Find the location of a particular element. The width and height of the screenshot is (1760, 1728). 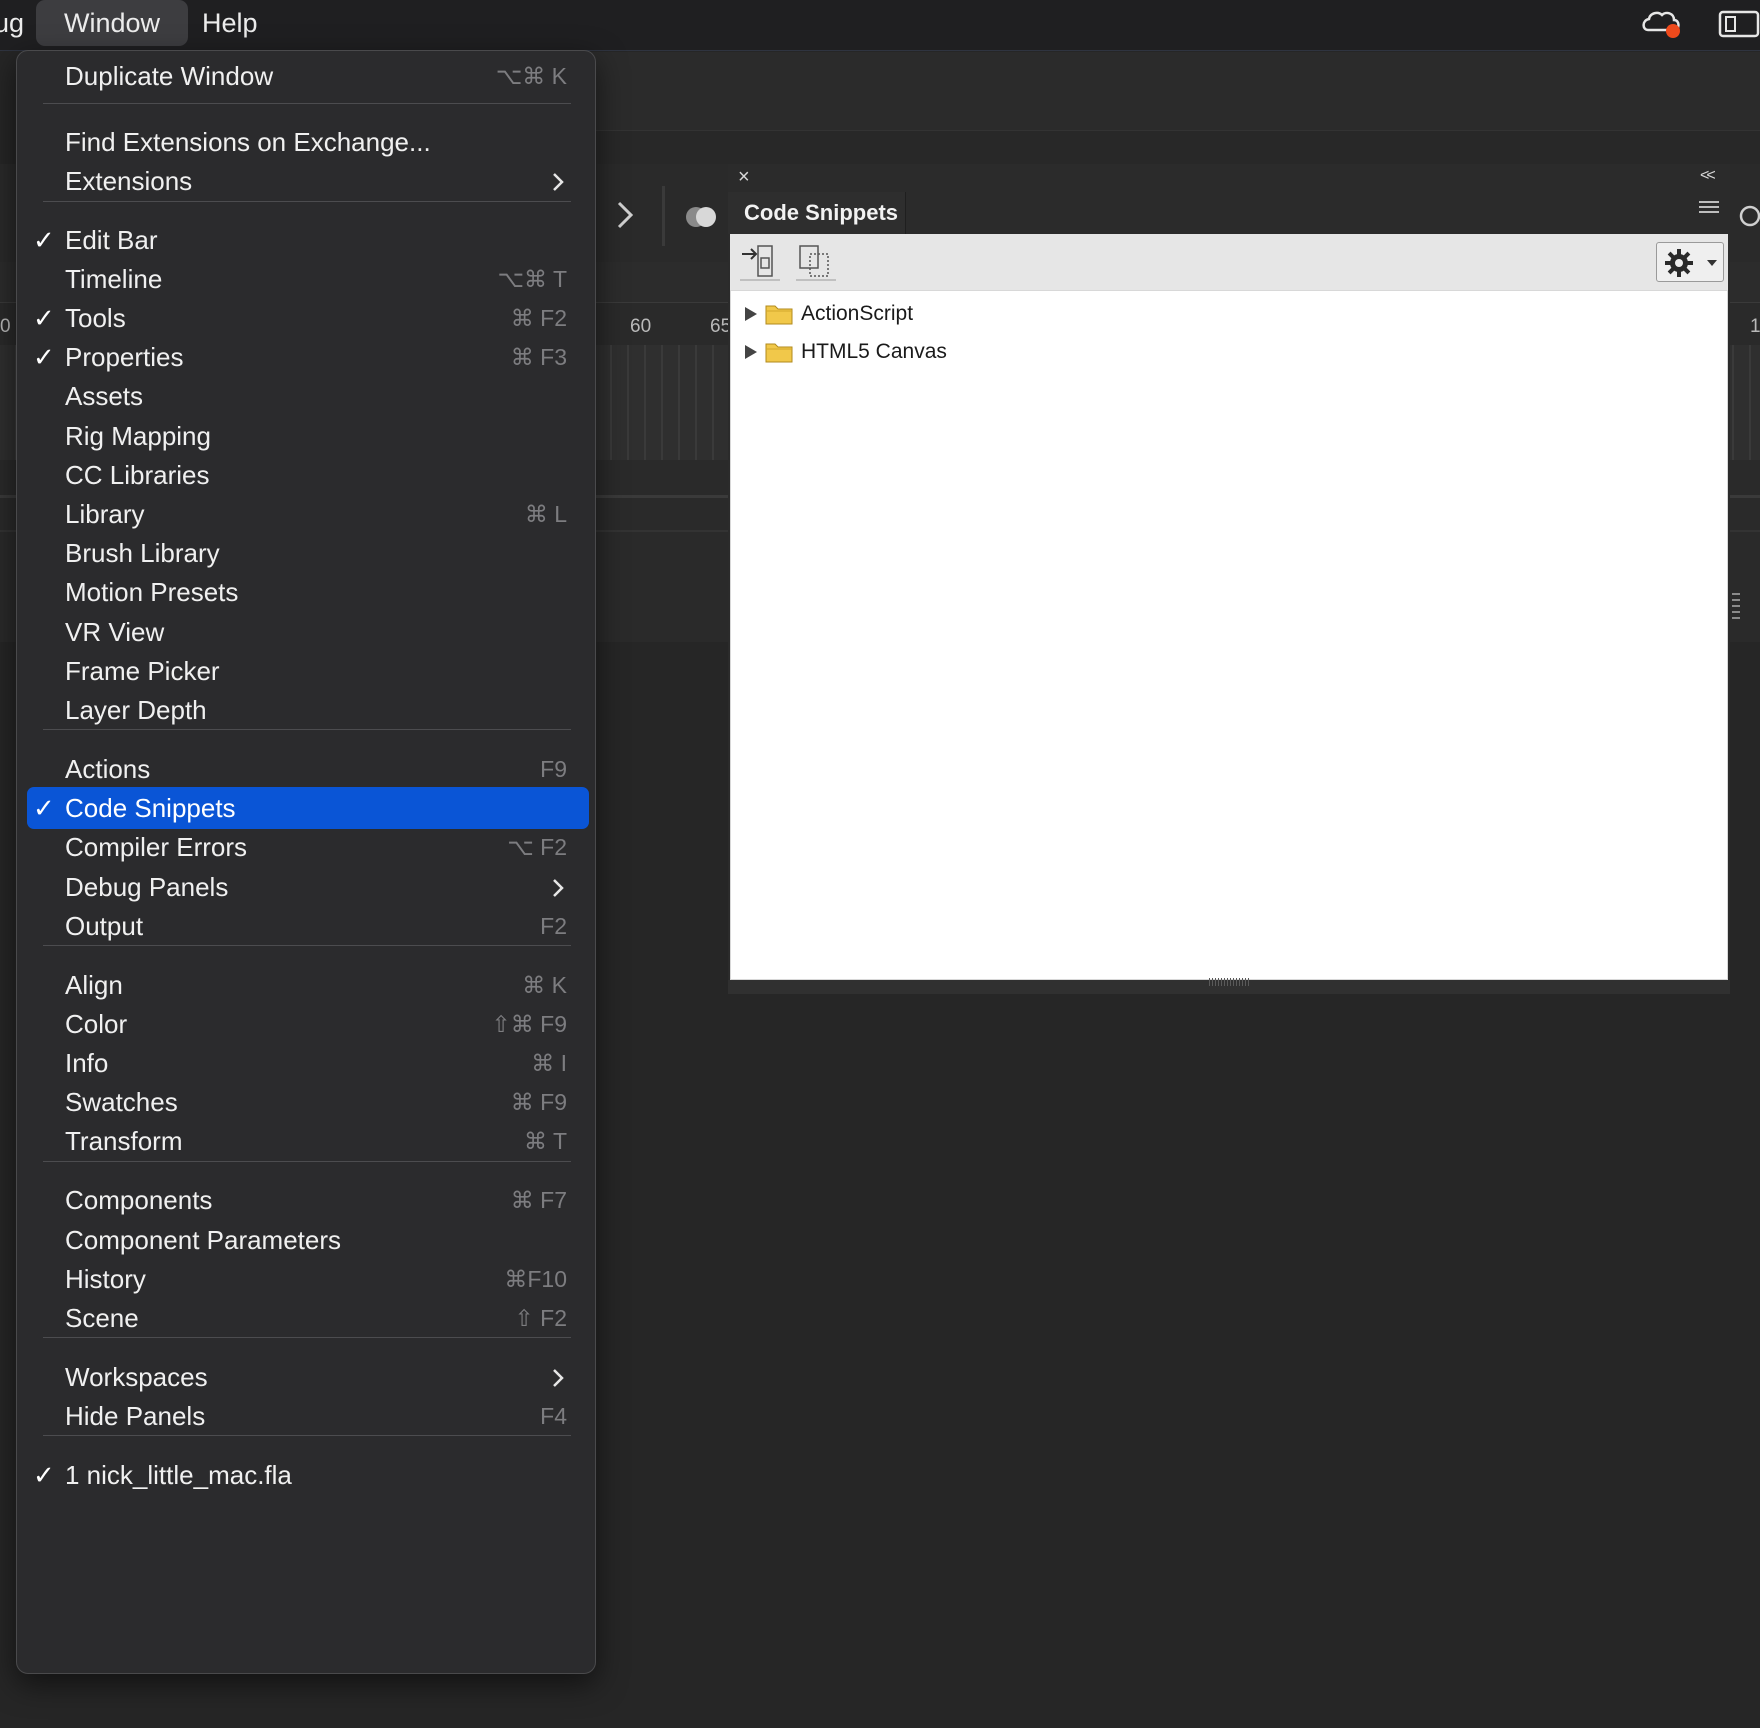

gear-icon is located at coordinates (1679, 263).